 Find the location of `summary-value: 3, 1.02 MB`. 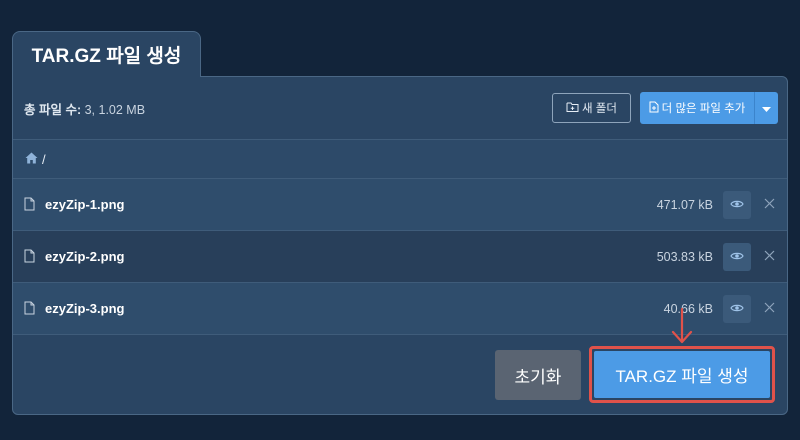

summary-value: 3, 1.02 MB is located at coordinates (115, 109).